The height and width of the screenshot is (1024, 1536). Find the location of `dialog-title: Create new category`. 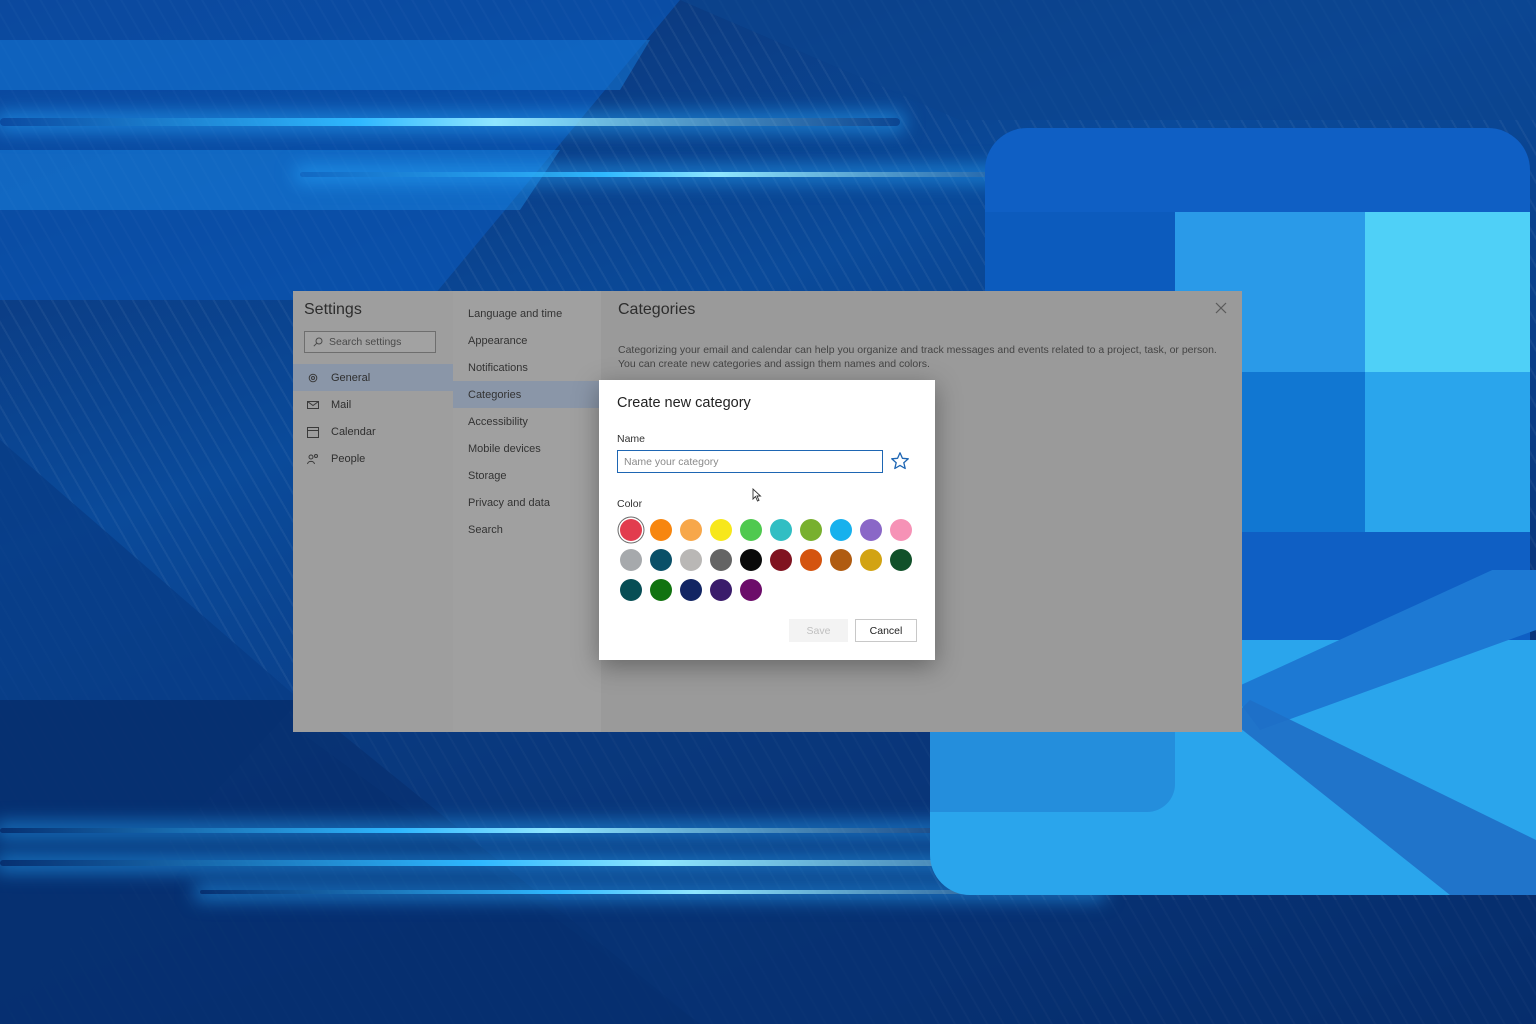

dialog-title: Create new category is located at coordinates (684, 403).